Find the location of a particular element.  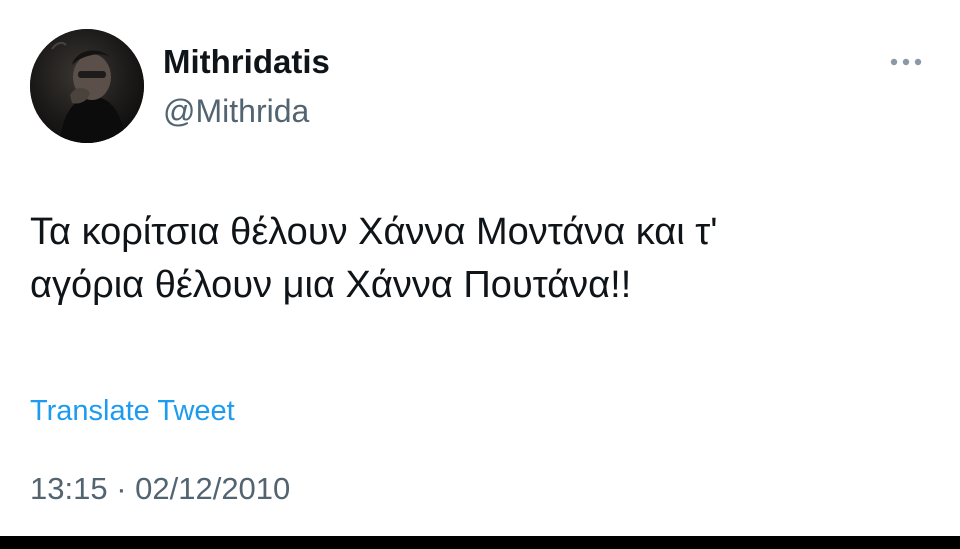

bottom-edge-bar is located at coordinates (480, 542).